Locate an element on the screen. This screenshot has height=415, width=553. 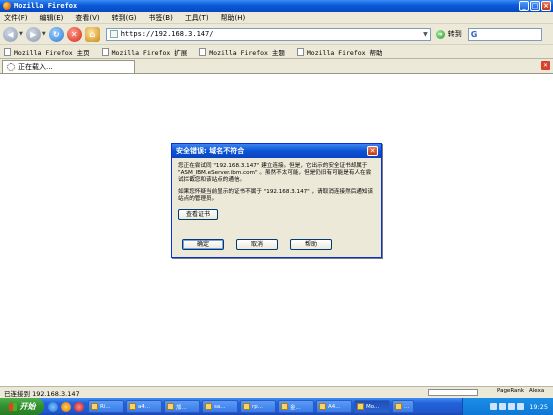
menu-file: 文件(F) is located at coordinates (17, 18).